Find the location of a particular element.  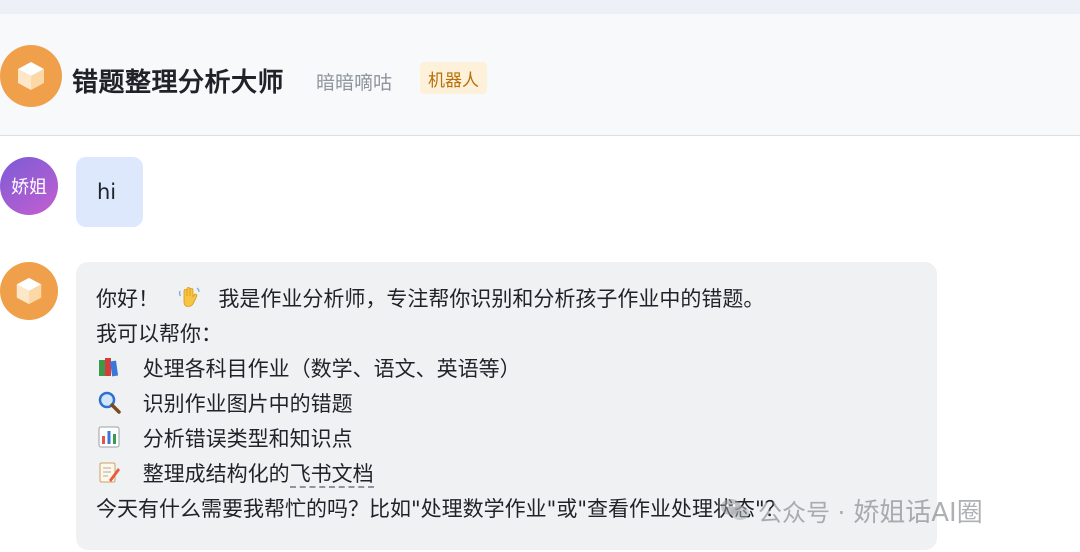

bot-avatar is located at coordinates (31, 76).